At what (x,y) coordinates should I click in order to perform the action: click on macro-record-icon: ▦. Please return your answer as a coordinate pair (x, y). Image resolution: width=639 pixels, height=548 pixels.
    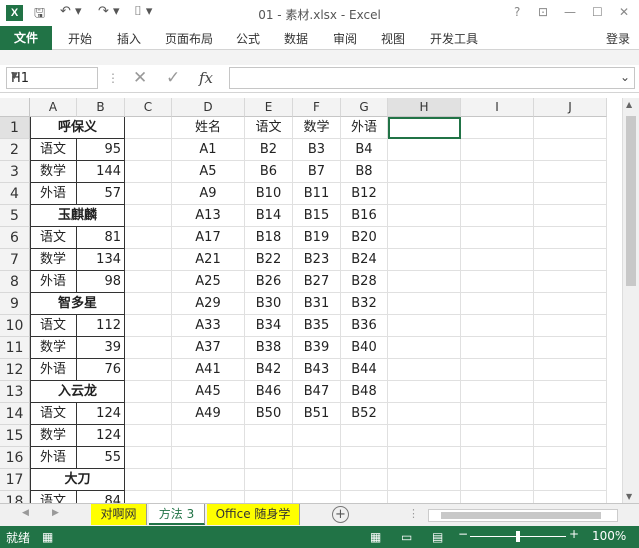
    Looking at the image, I should click on (47, 537).